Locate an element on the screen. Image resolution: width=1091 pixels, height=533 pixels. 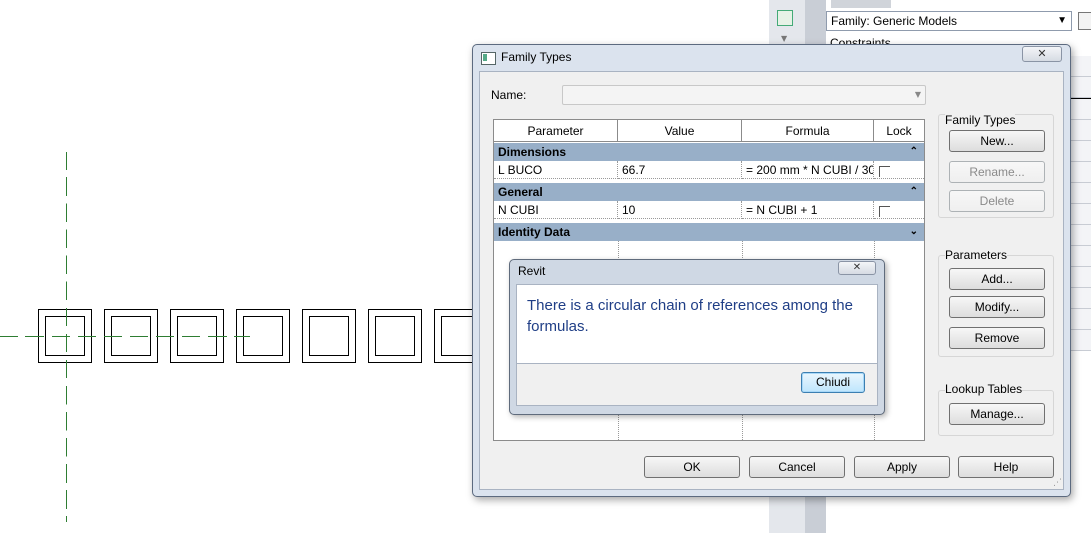
param-name-cell: N CUBI is located at coordinates (556, 210).